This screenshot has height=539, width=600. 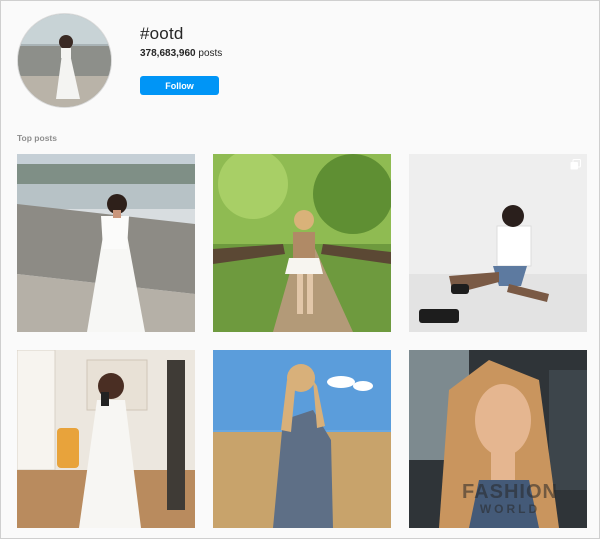 I want to click on hashtag-title: #ootd, so click(x=162, y=33).